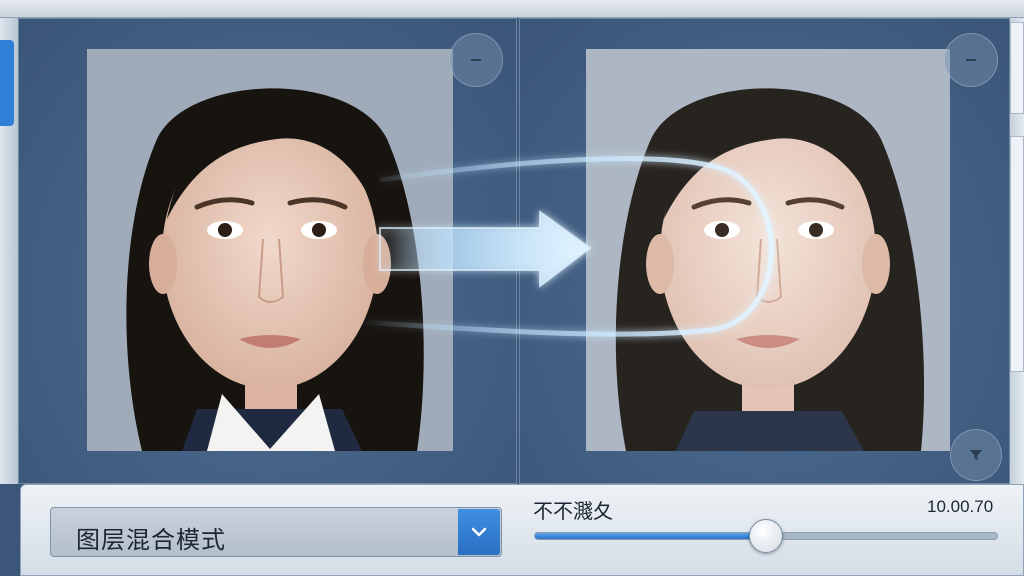 The height and width of the screenshot is (576, 1024). What do you see at coordinates (9, 251) in the screenshot?
I see `left-tool-rail` at bounding box center [9, 251].